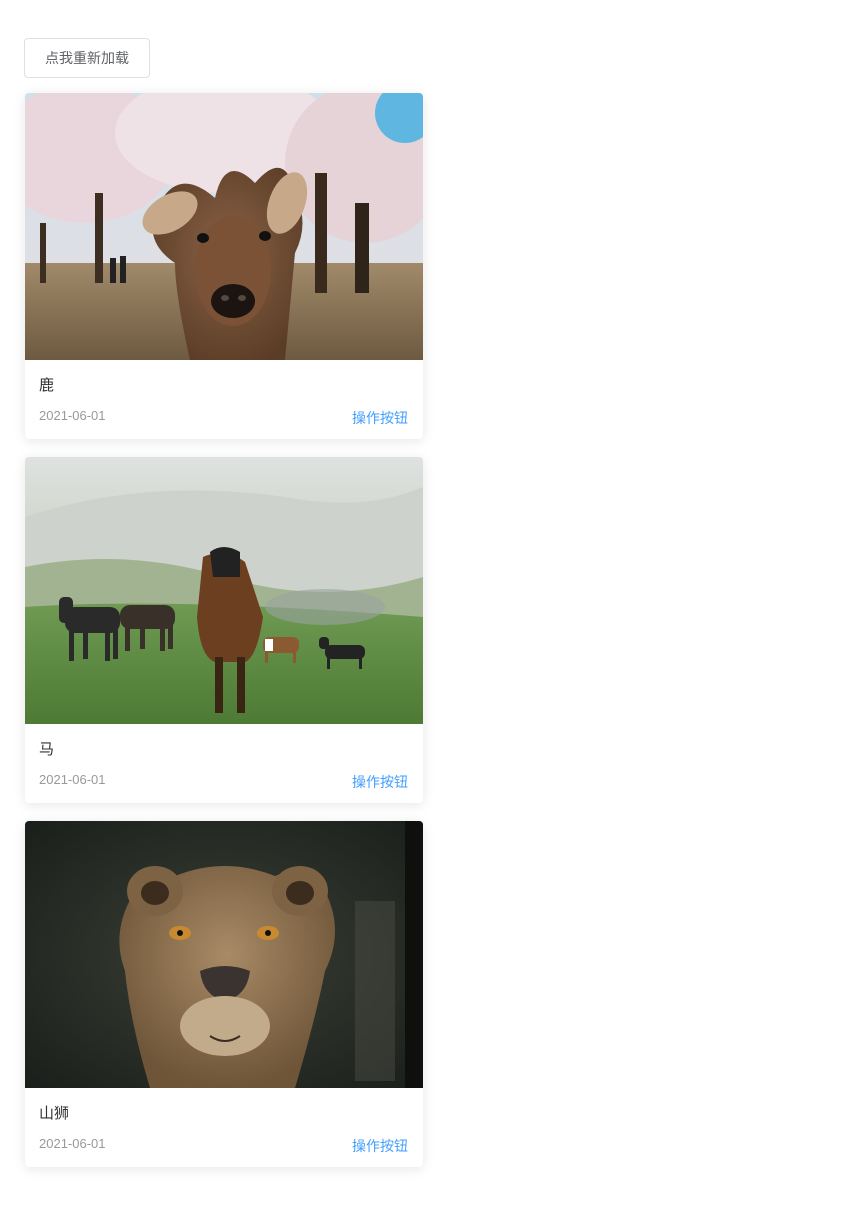 This screenshot has width=868, height=1208. What do you see at coordinates (224, 399) in the screenshot?
I see `card-body: 鹿 2021-06-01 操作按钮` at bounding box center [224, 399].